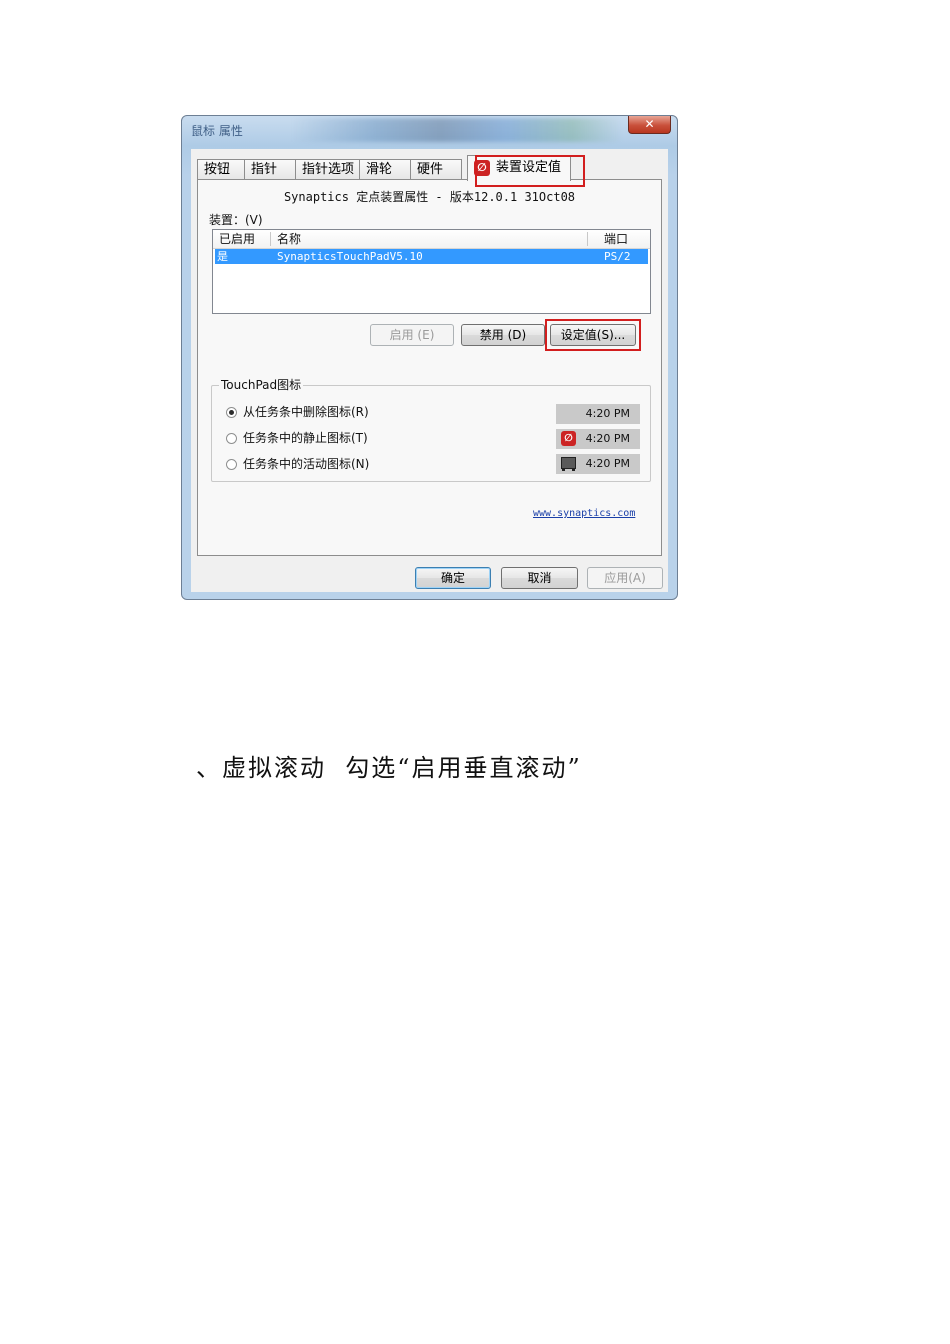 This screenshot has width=950, height=1344. What do you see at coordinates (593, 335) in the screenshot?
I see `settings-highlight-box` at bounding box center [593, 335].